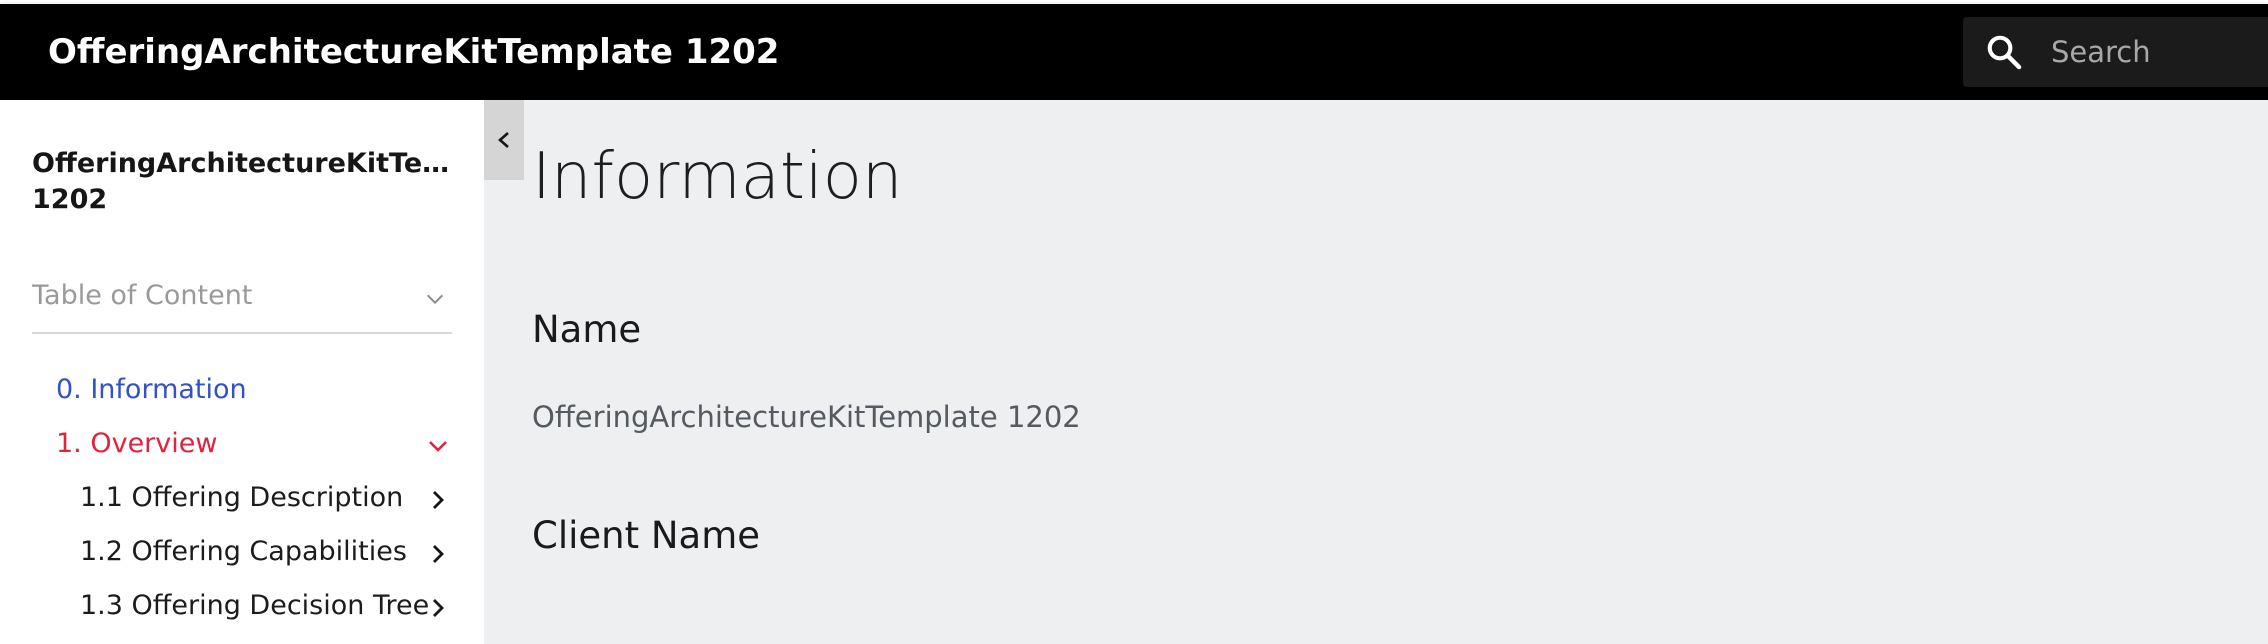 This screenshot has width=2268, height=644. Describe the element at coordinates (247, 445) in the screenshot. I see `nav-item-overview: 1. Overview` at that location.